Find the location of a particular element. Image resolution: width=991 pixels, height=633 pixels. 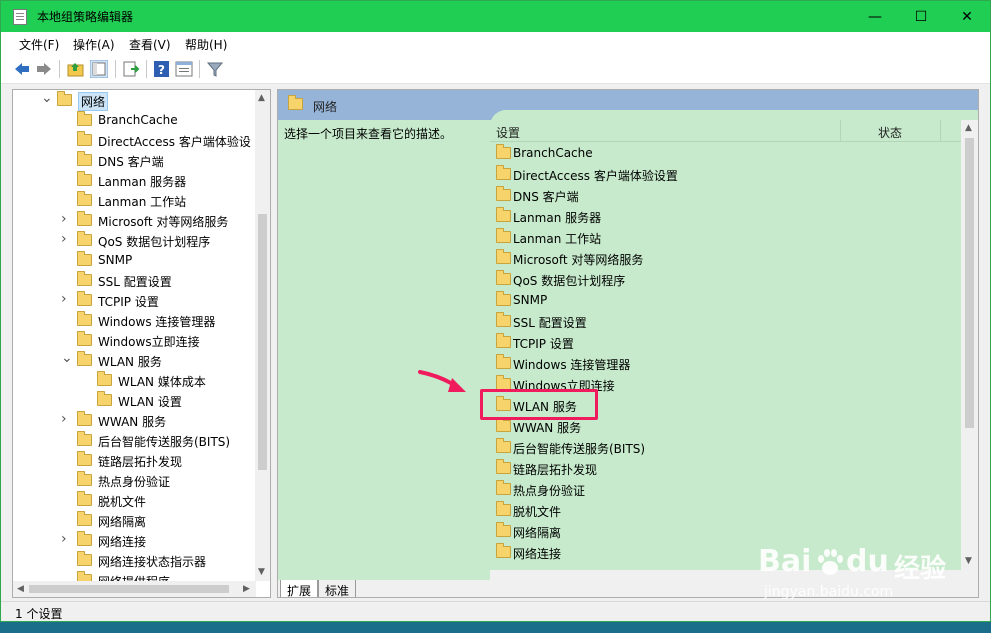

help-icon: ? is located at coordinates (162, 69).